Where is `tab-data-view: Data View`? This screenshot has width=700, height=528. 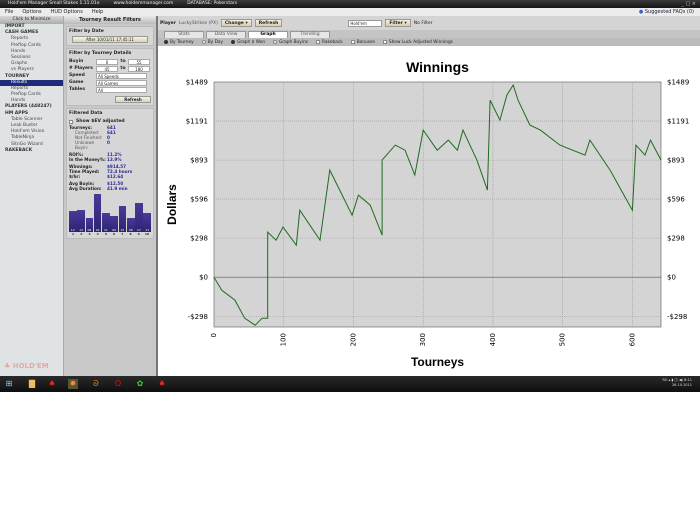 tab-data-view: Data View is located at coordinates (226, 34).